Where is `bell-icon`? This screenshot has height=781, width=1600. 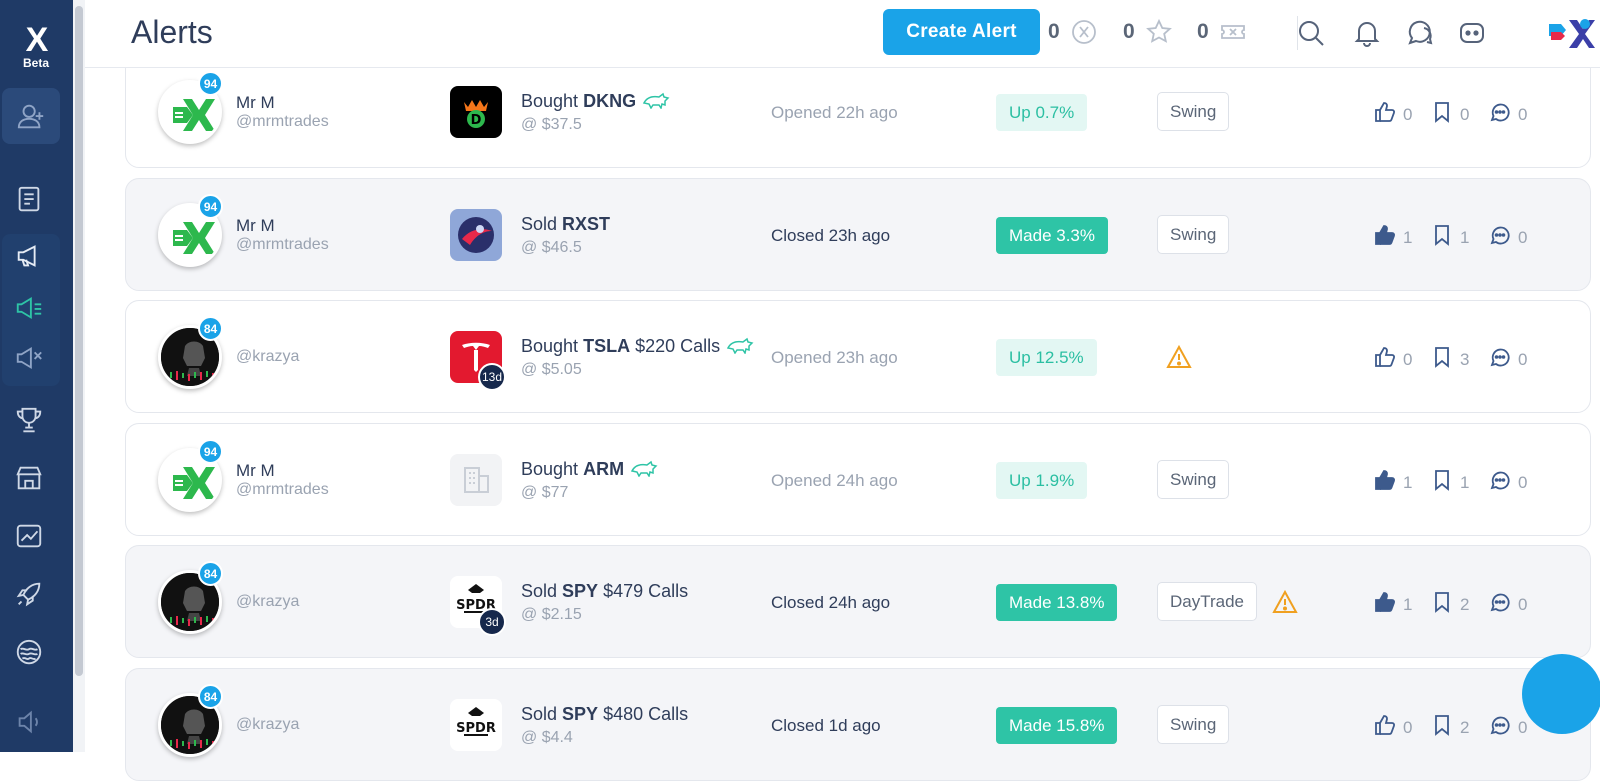
bell-icon is located at coordinates (1367, 33).